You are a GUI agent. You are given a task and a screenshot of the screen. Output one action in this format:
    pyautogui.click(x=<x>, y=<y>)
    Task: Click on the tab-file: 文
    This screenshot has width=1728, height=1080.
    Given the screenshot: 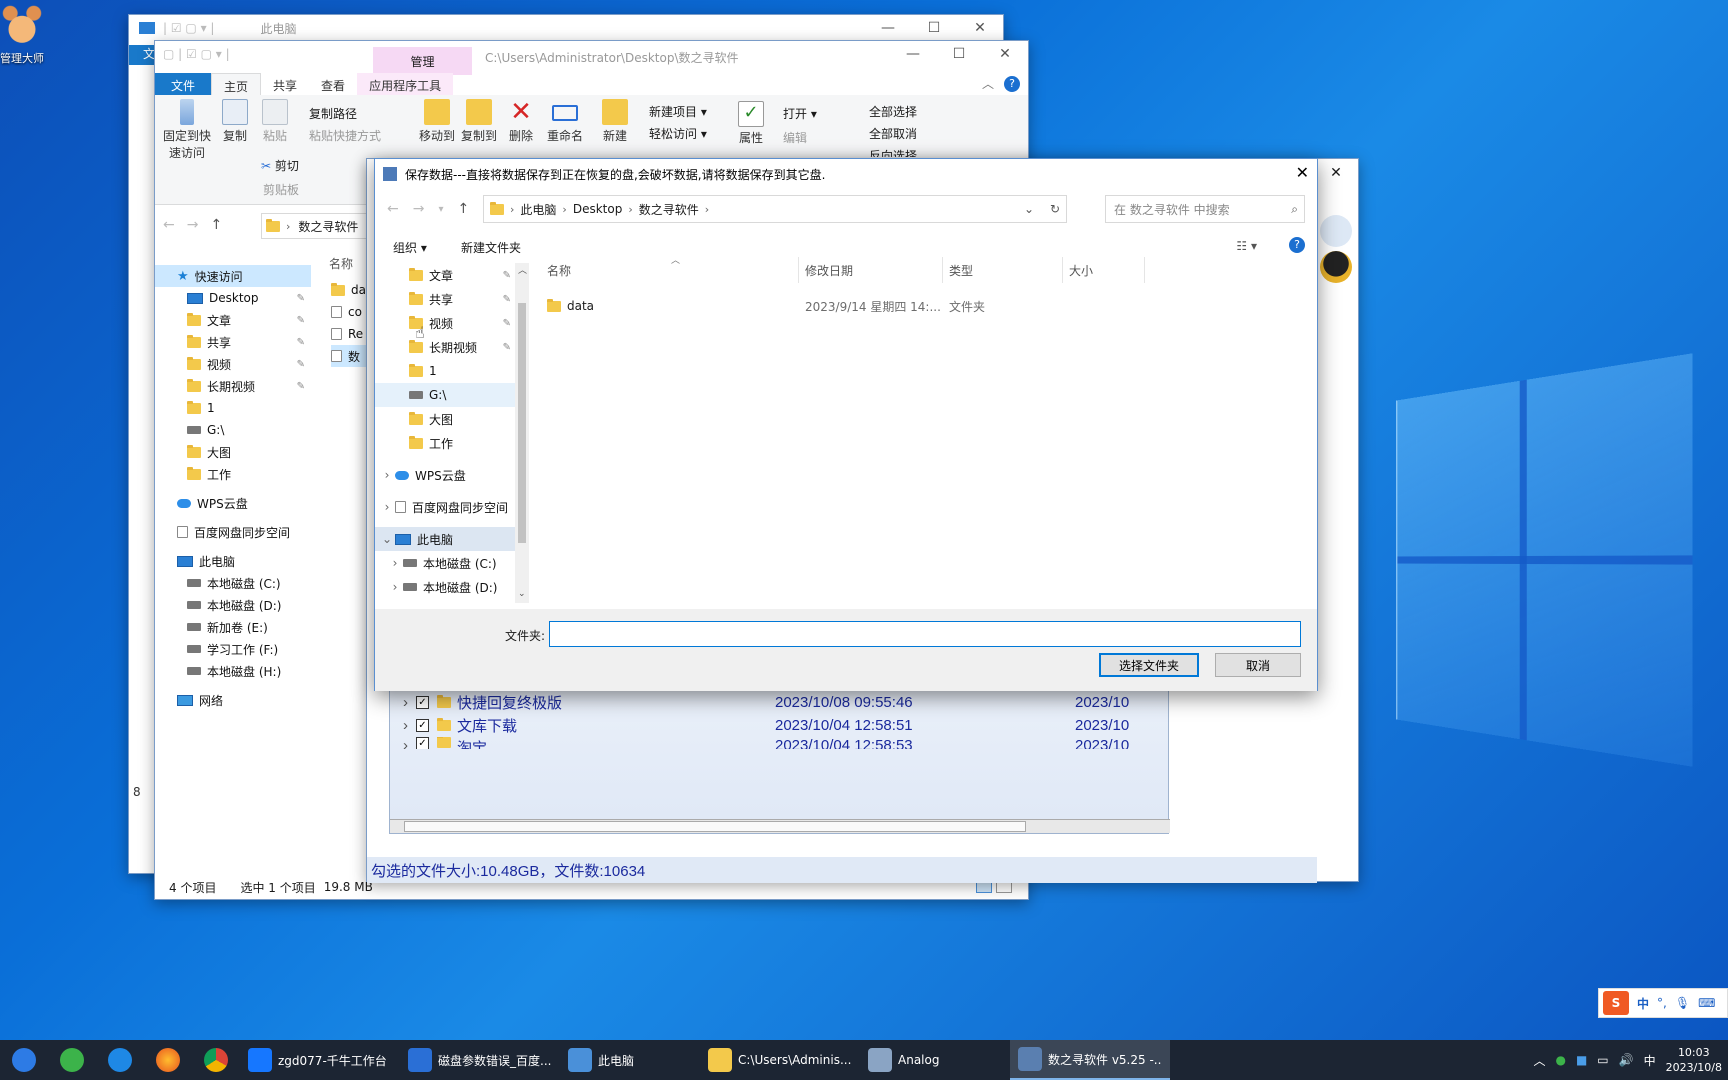 What is the action you would take?
    pyautogui.click(x=142, y=55)
    